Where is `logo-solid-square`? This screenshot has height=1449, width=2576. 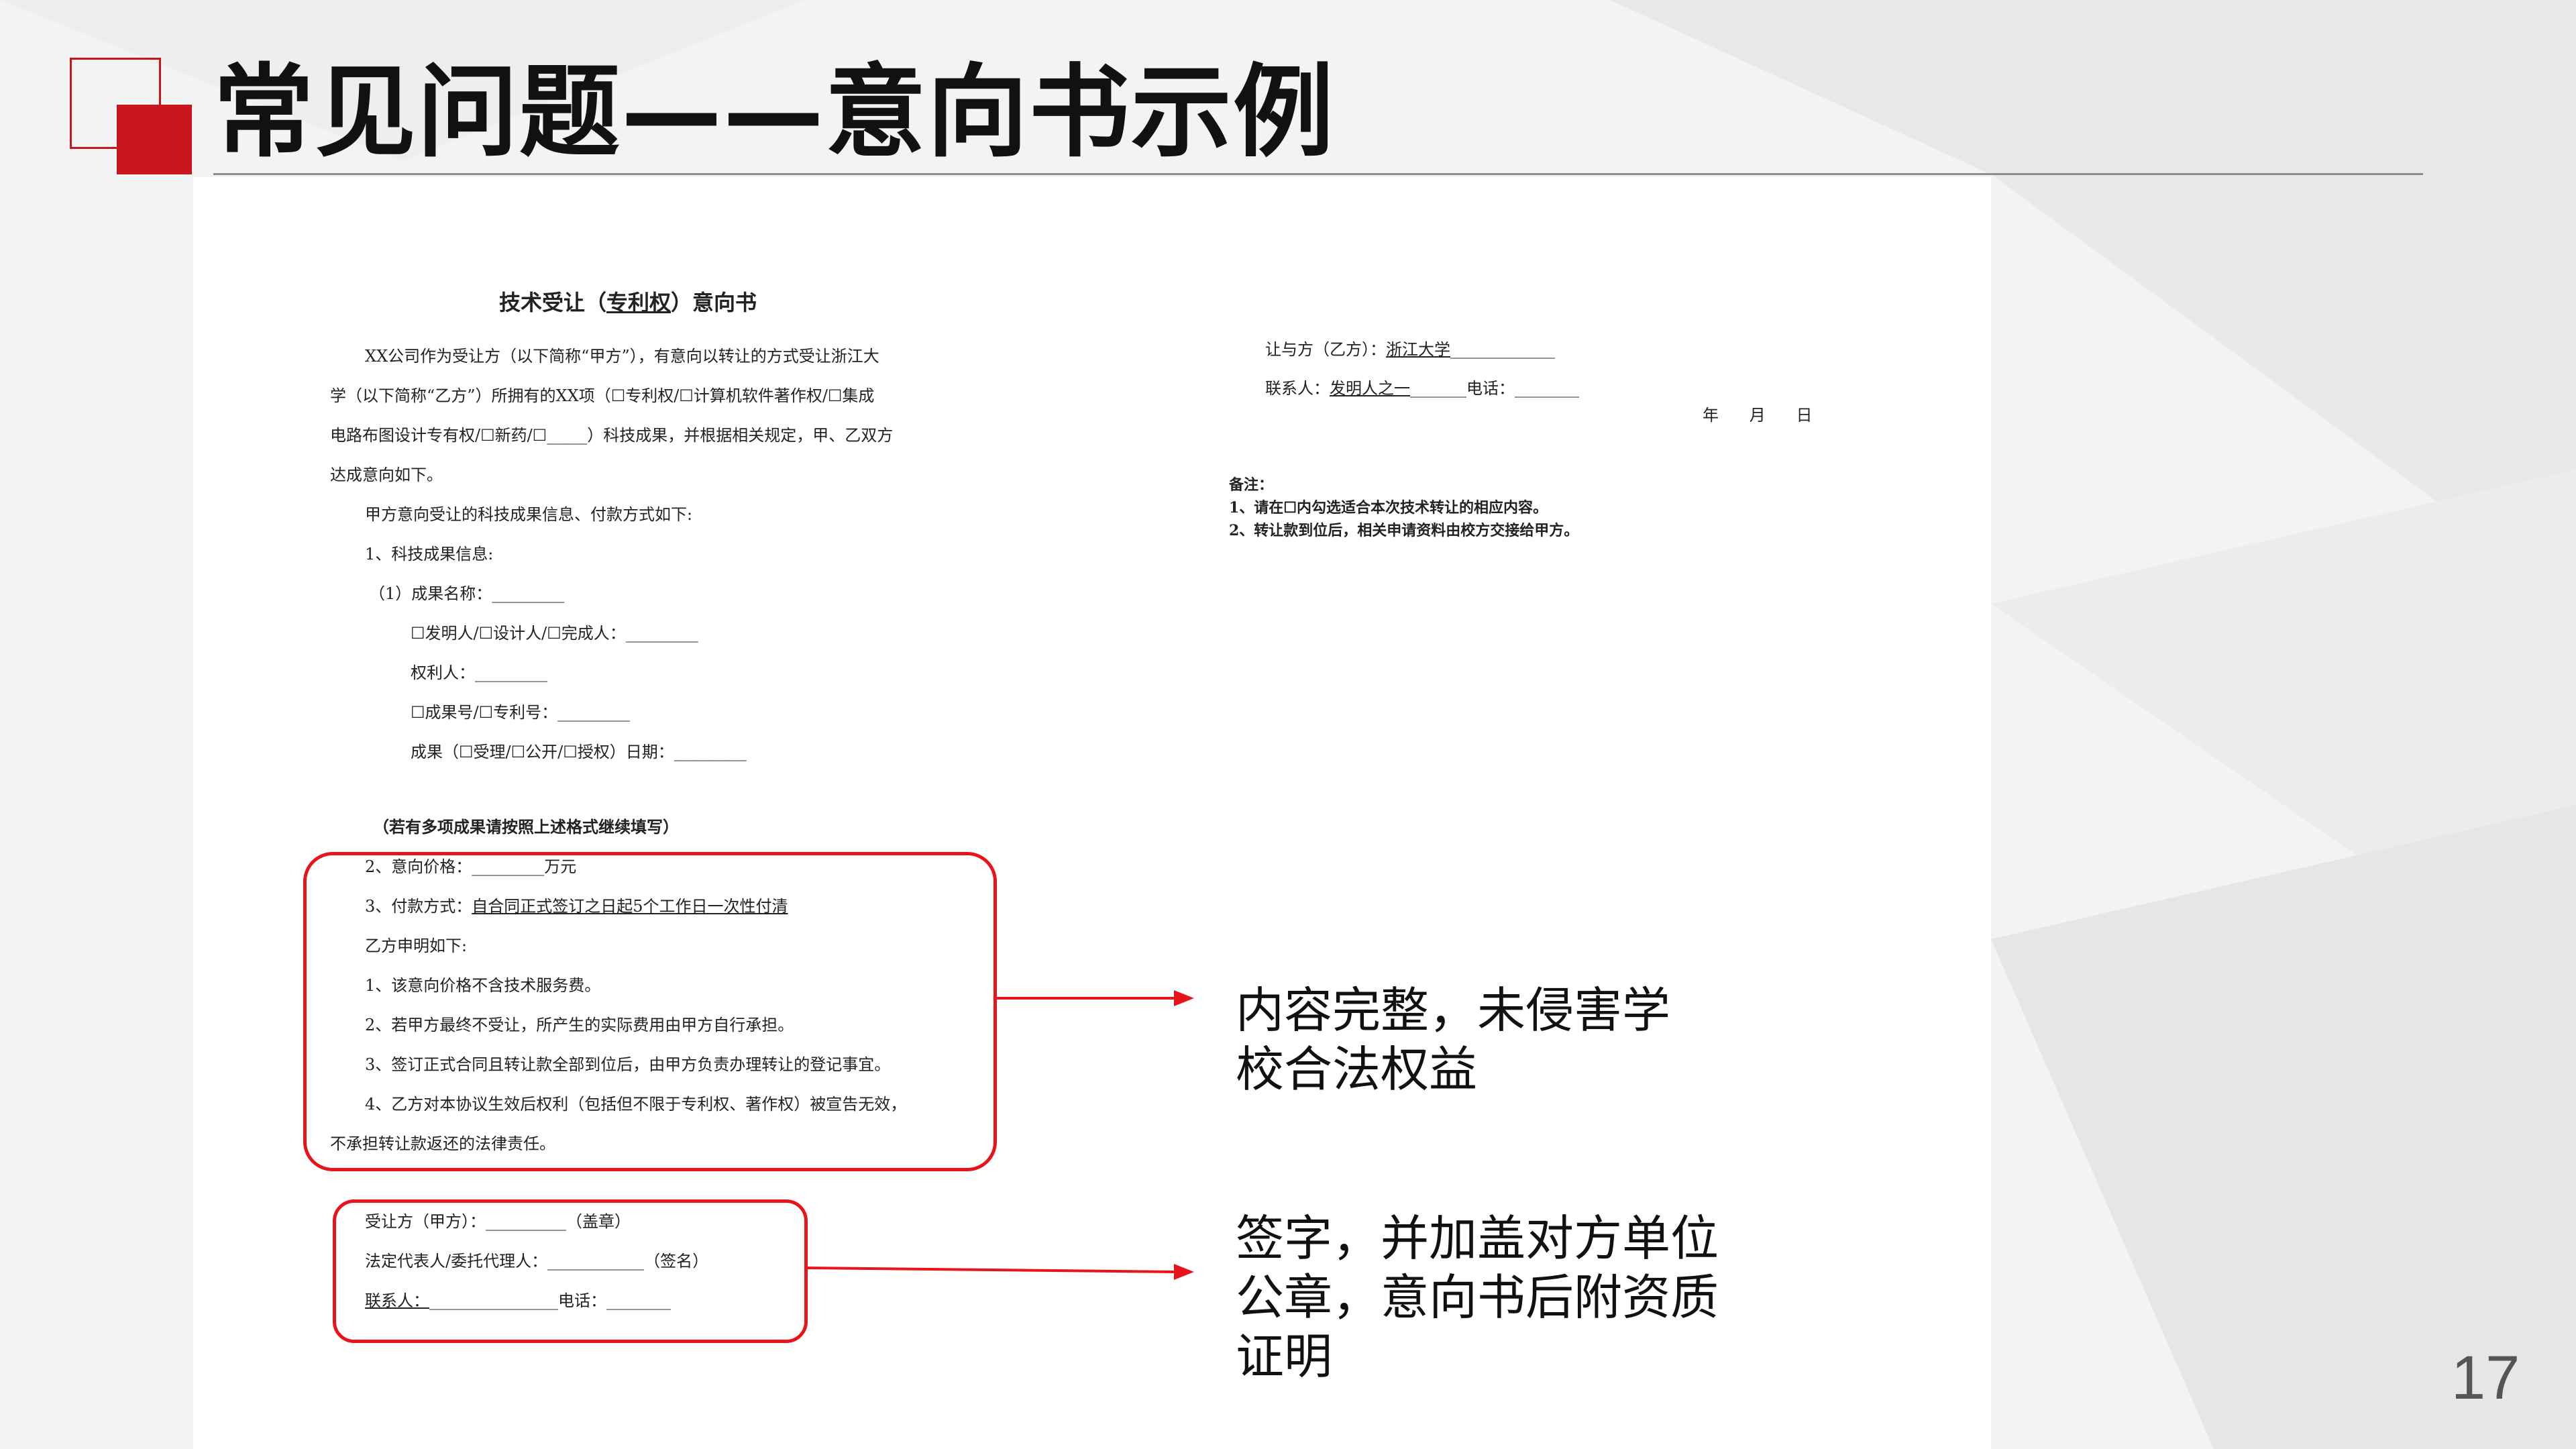 logo-solid-square is located at coordinates (154, 139).